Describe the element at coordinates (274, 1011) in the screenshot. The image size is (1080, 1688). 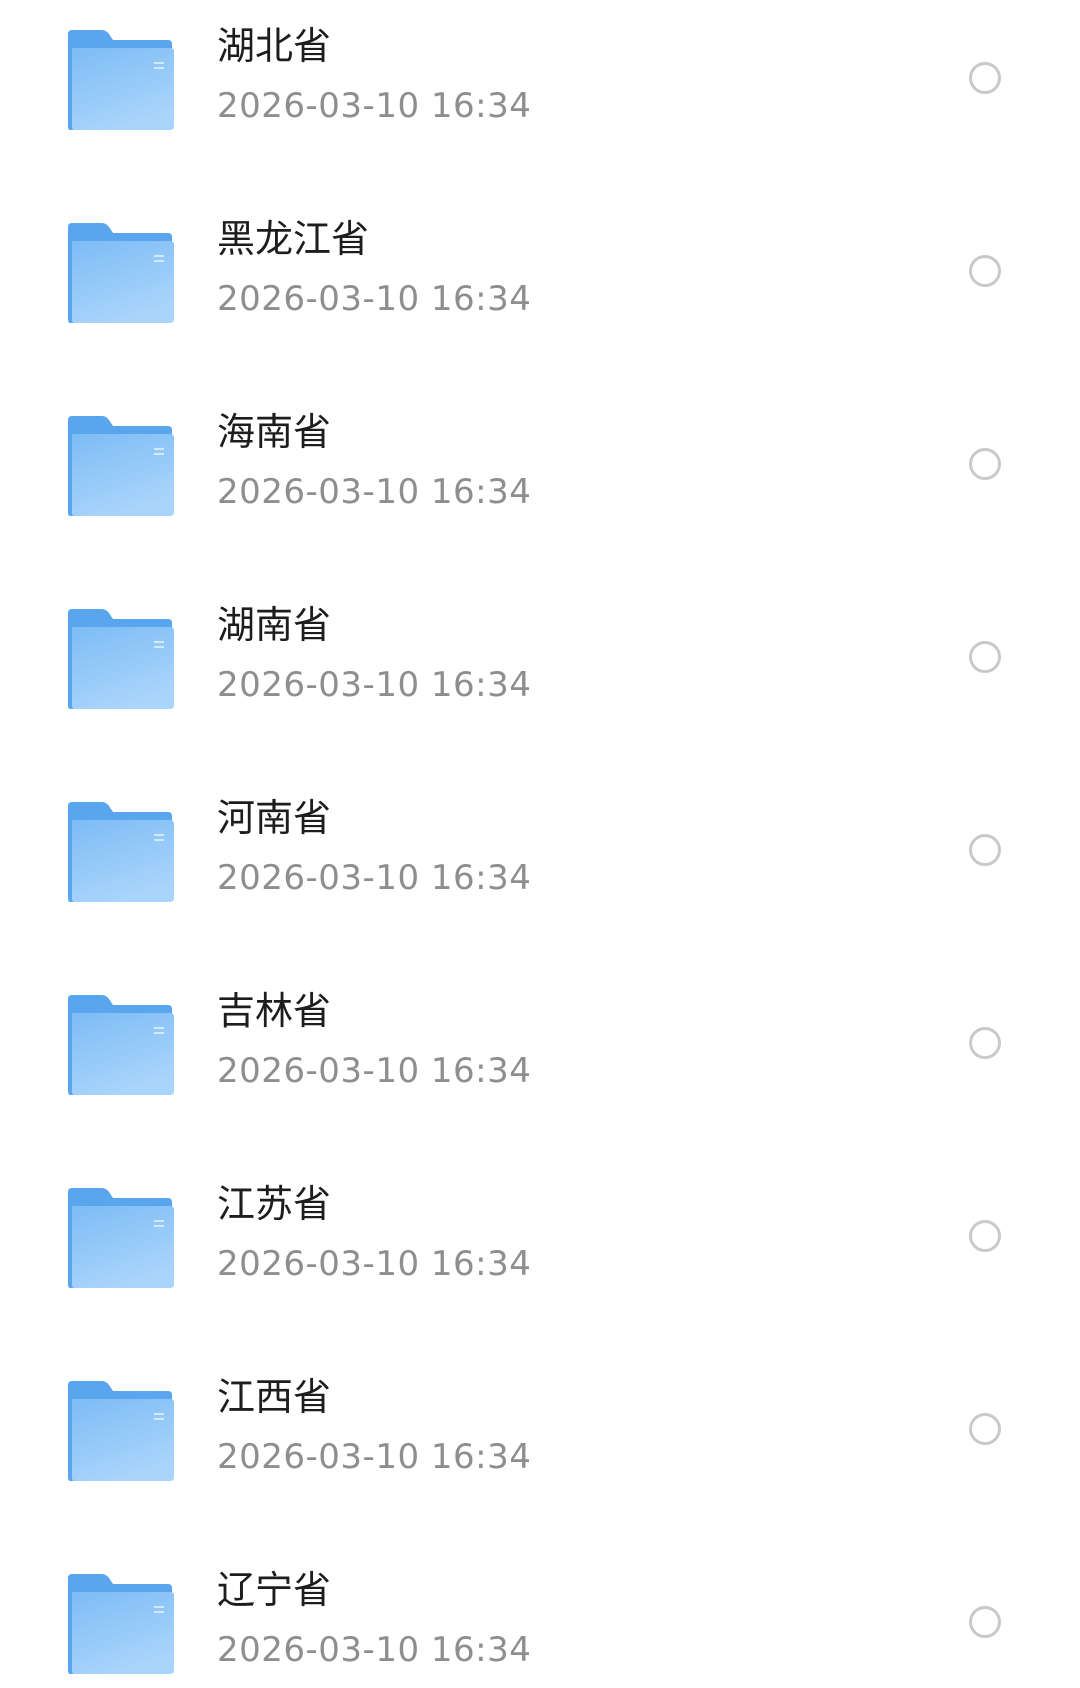
I see `folder-name: 吉林省` at that location.